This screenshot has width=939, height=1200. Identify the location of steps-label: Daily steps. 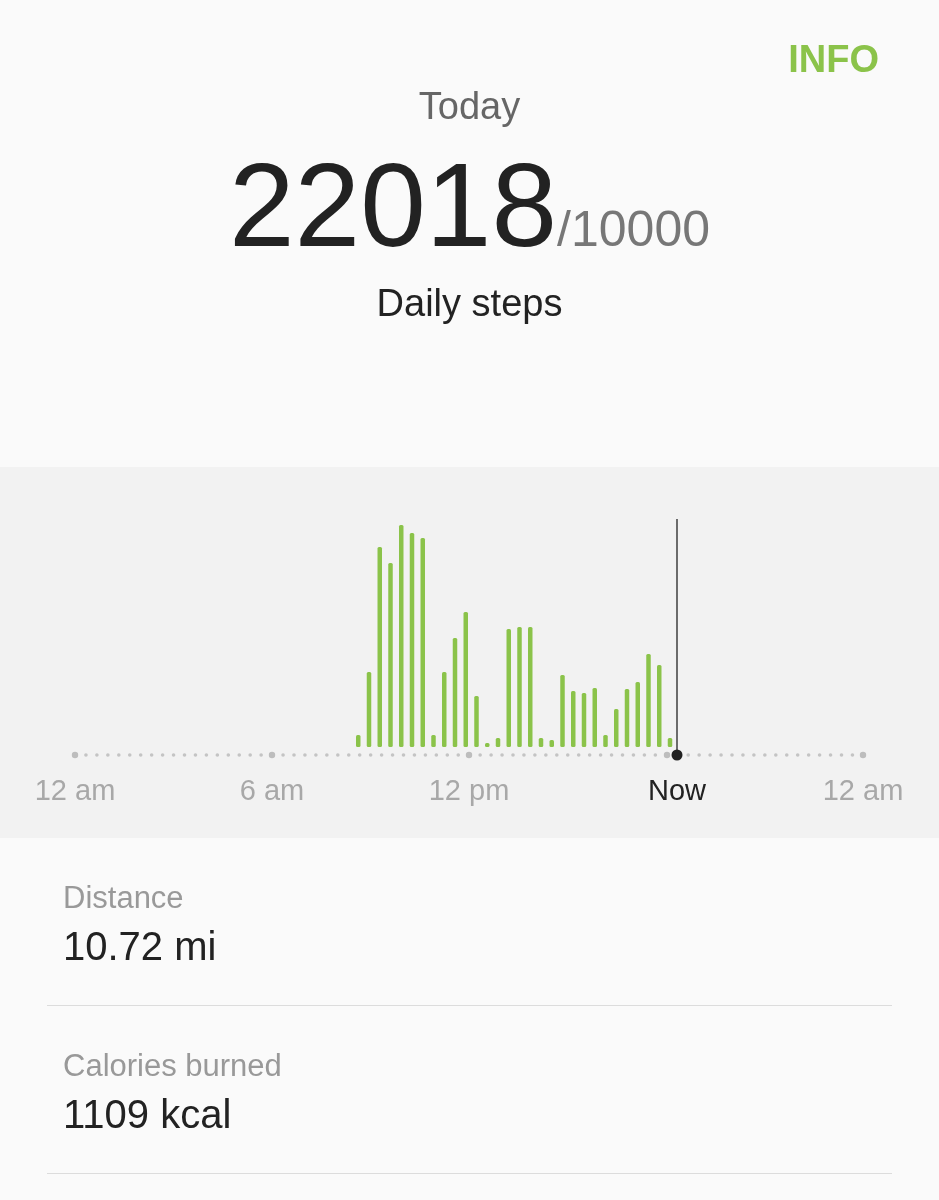
(469, 303).